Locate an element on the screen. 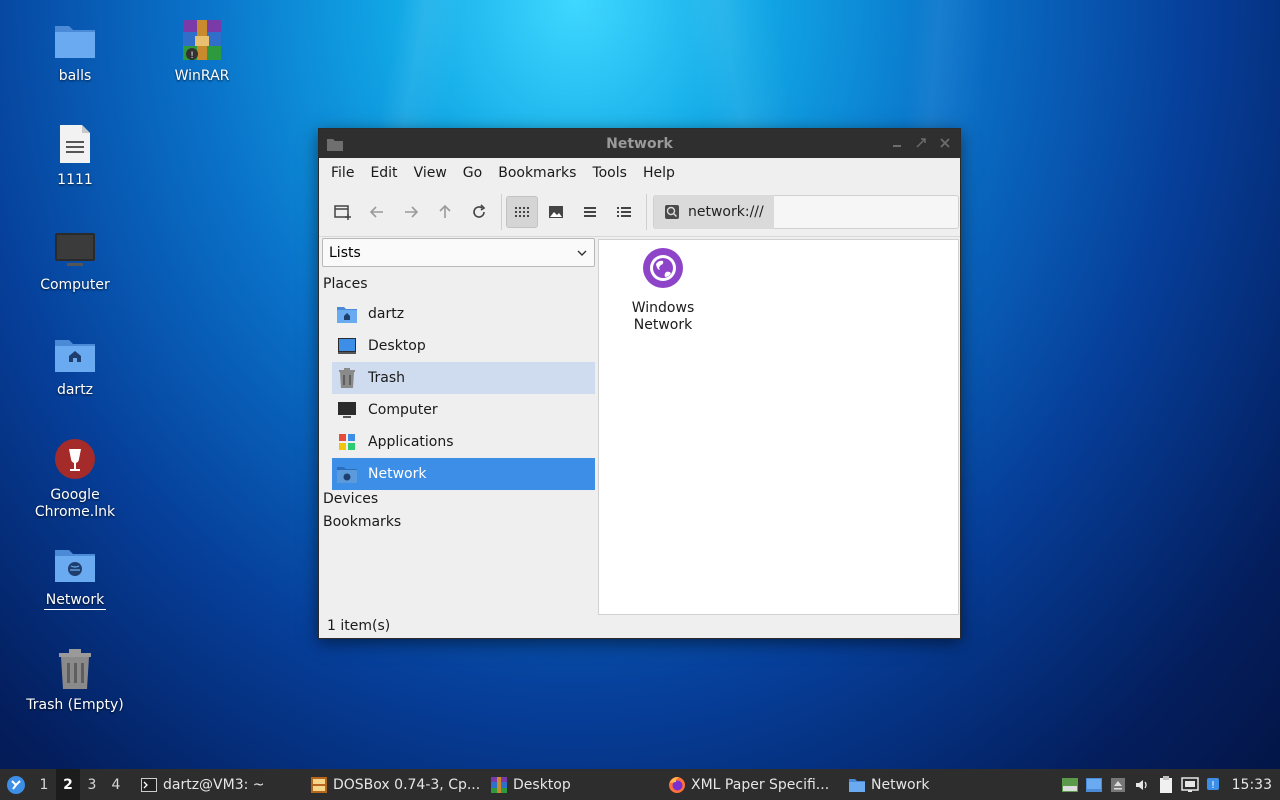 The height and width of the screenshot is (800, 1280). desktop-icon-label: 1111 is located at coordinates (75, 180).